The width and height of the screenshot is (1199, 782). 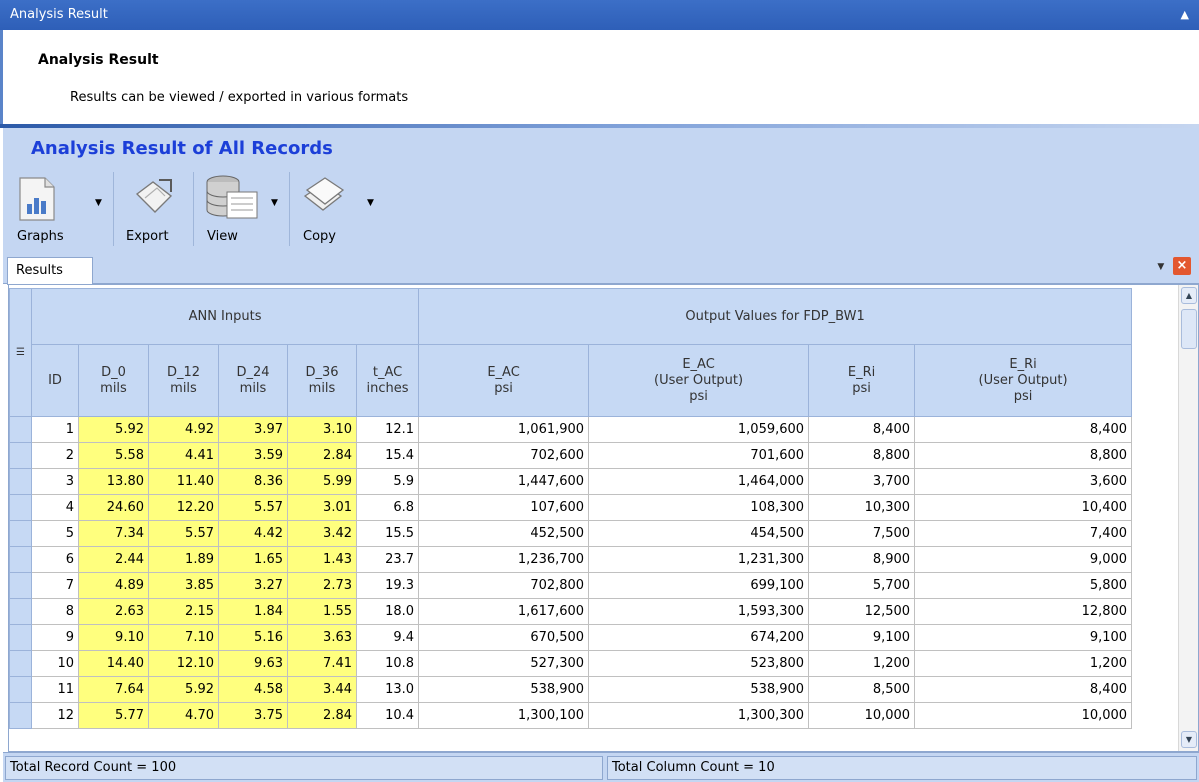 What do you see at coordinates (113, 611) in the screenshot?
I see `cell-d0: 2.63` at bounding box center [113, 611].